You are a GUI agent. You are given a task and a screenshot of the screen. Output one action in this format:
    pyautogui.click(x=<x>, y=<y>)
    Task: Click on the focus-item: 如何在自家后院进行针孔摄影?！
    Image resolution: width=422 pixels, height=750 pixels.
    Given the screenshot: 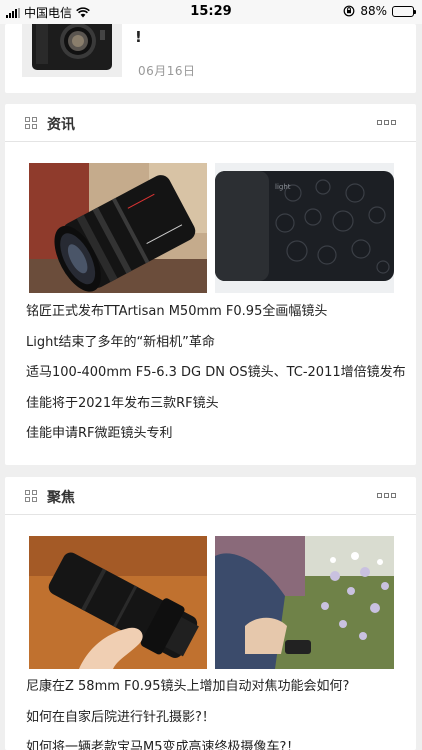 What is the action you would take?
    pyautogui.click(x=216, y=718)
    